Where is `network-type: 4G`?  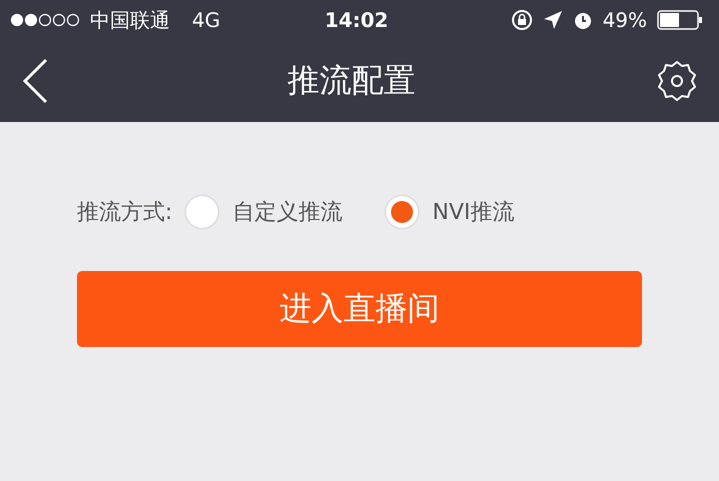 network-type: 4G is located at coordinates (206, 20).